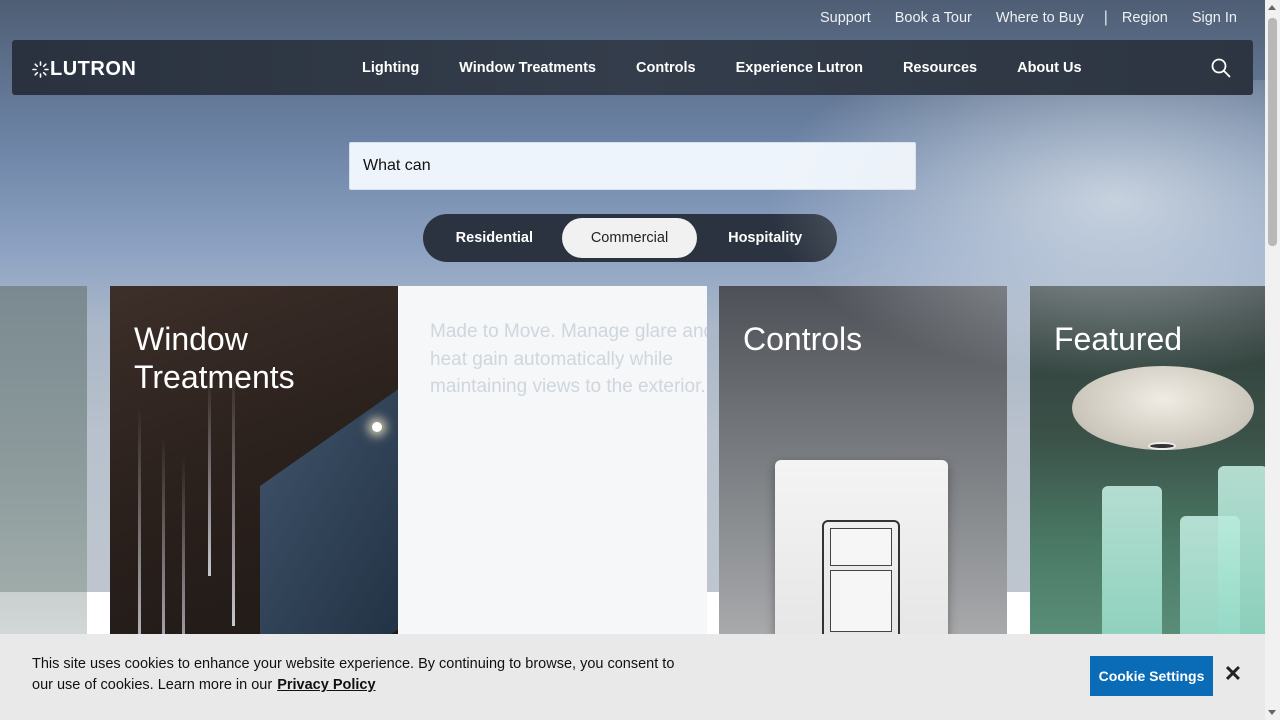 Image resolution: width=1280 pixels, height=720 pixels. Describe the element at coordinates (666, 68) in the screenshot. I see `nav-item-controls: Controls` at that location.